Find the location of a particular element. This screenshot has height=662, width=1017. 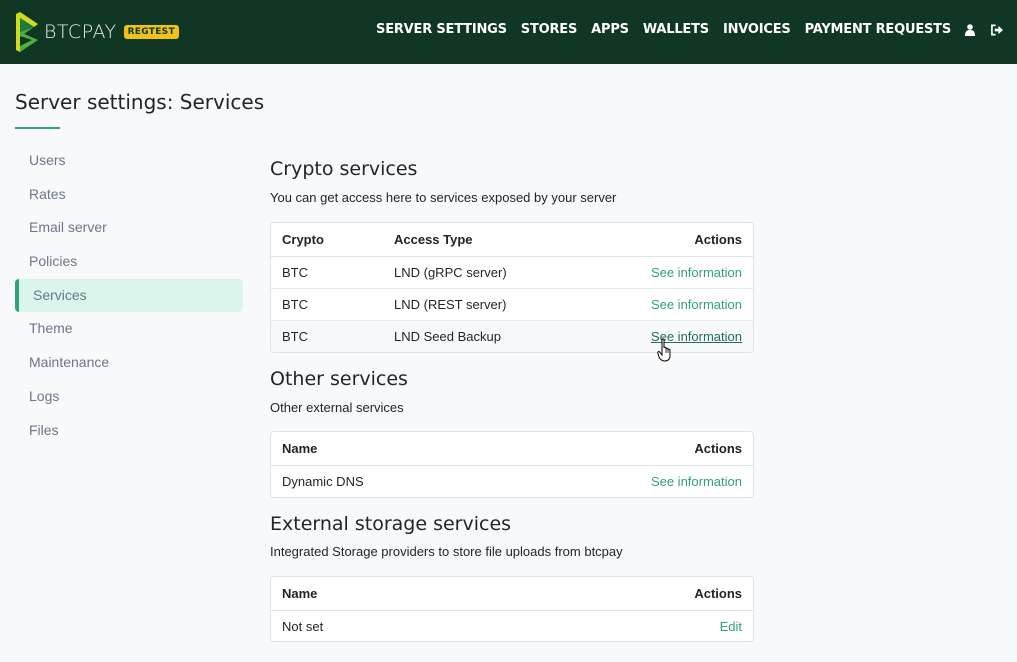

sign-out-icon is located at coordinates (997, 30).